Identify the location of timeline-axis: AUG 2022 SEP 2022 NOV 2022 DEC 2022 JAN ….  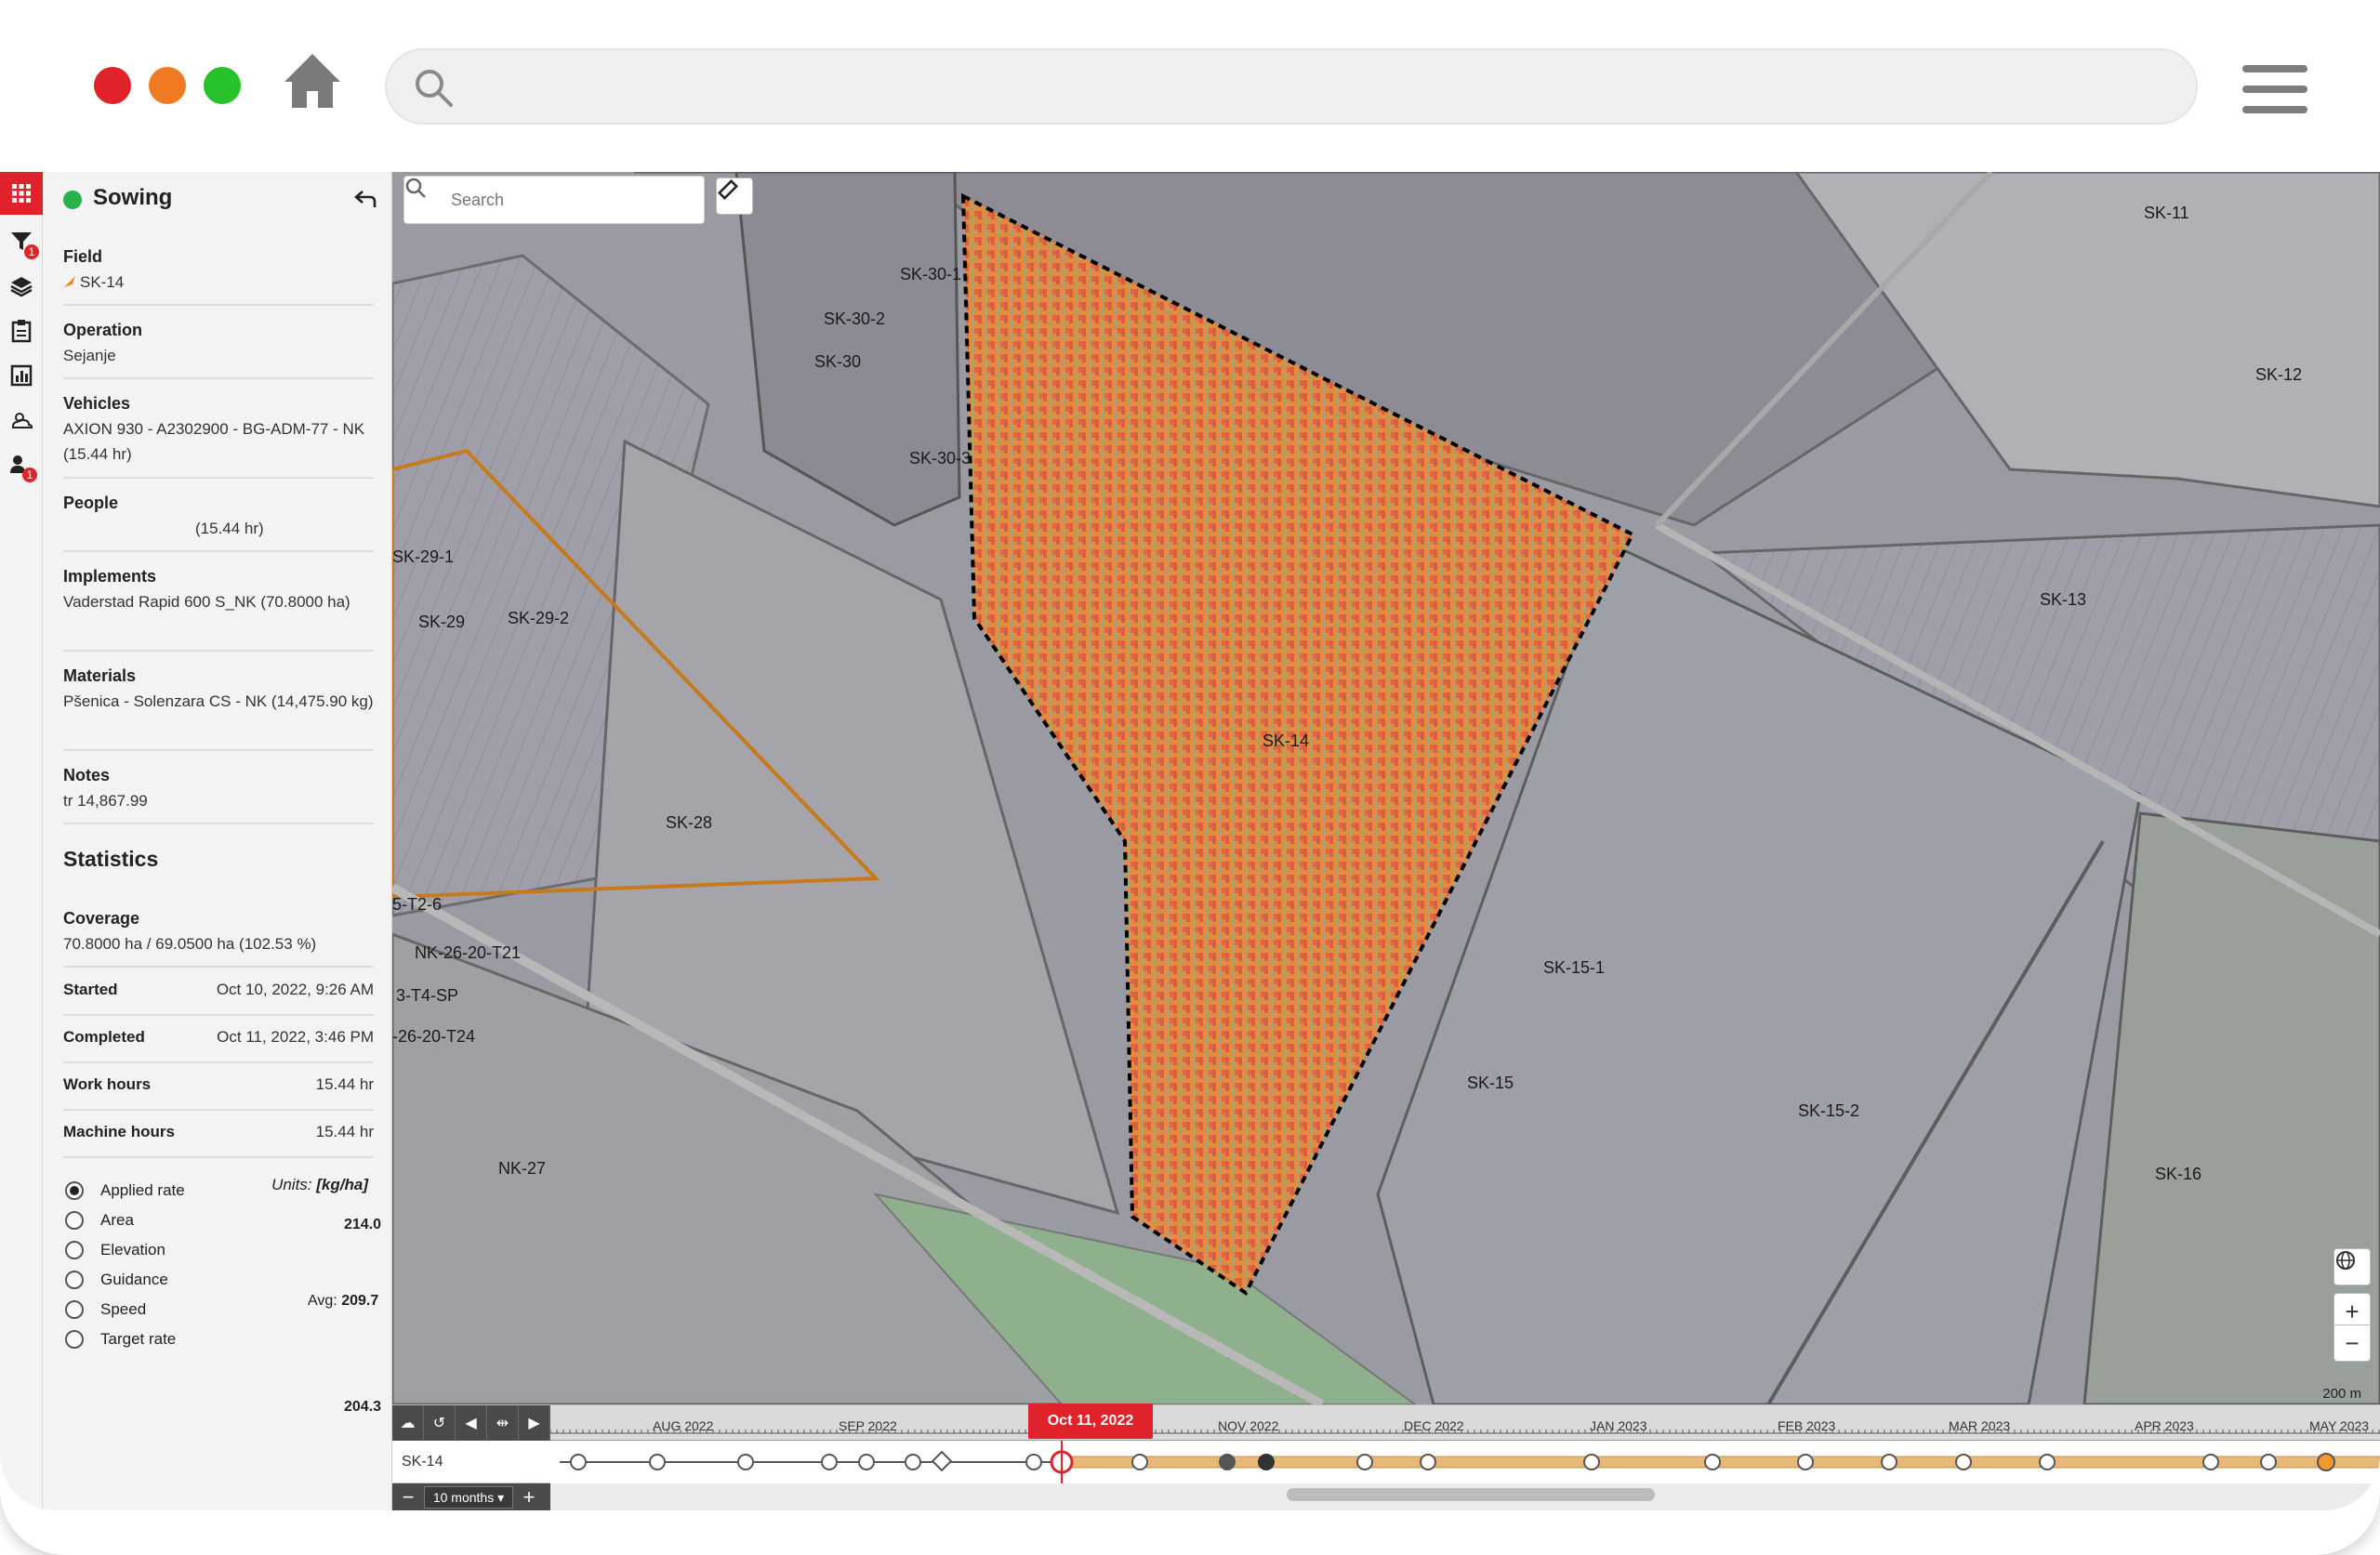
(1465, 1422).